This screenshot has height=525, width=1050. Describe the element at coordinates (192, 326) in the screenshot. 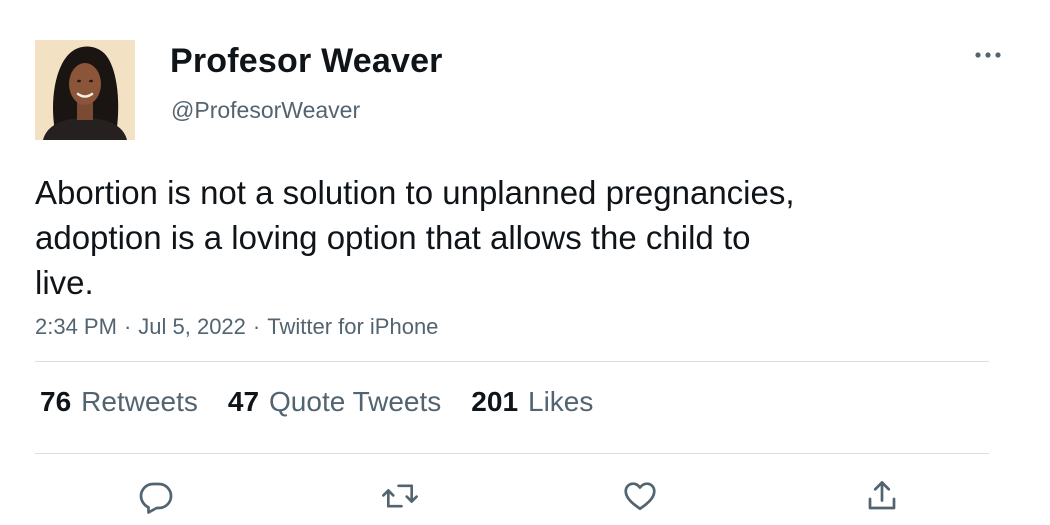

I see `tweet-date: Jul 5, 2022` at that location.